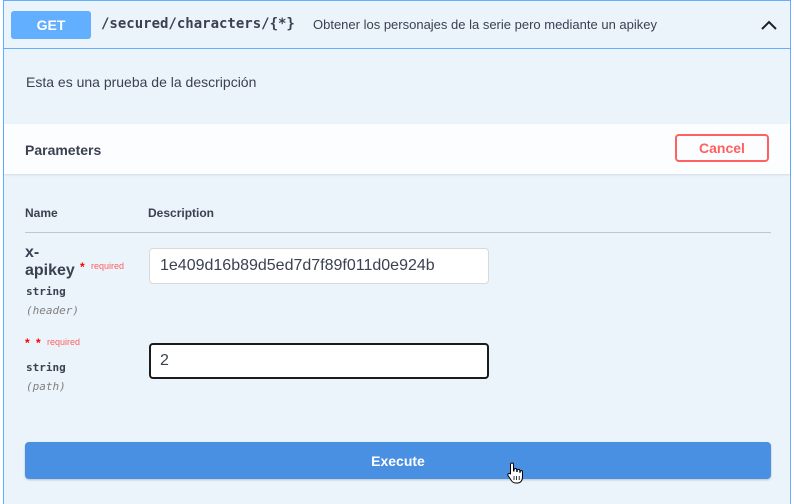 The image size is (794, 504). Describe the element at coordinates (181, 213) in the screenshot. I see `column-header-description: Description` at that location.